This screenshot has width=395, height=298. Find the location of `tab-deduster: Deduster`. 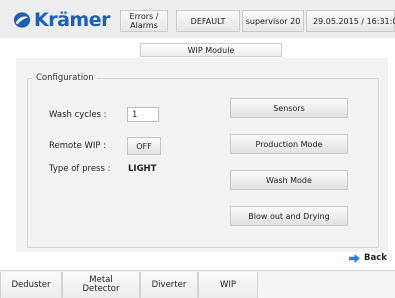

tab-deduster: Deduster is located at coordinates (31, 285).